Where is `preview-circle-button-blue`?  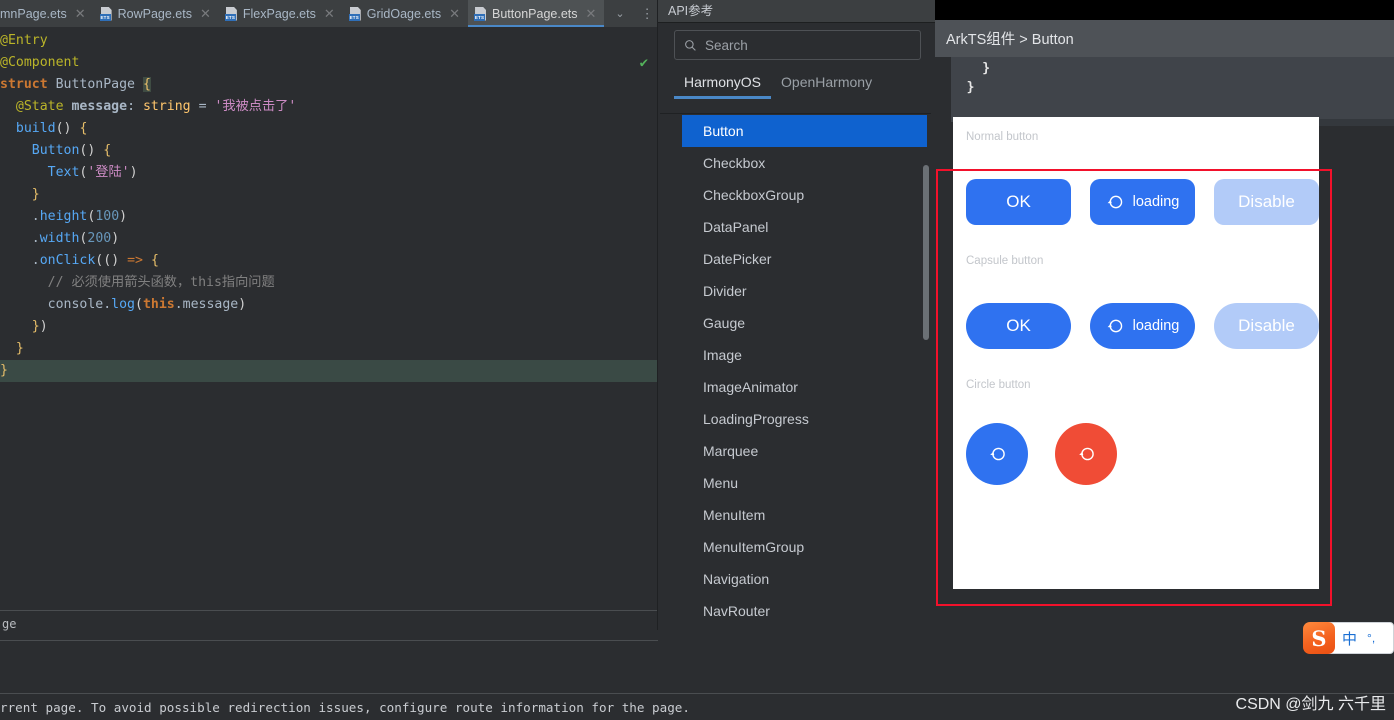
preview-circle-button-blue is located at coordinates (997, 454).